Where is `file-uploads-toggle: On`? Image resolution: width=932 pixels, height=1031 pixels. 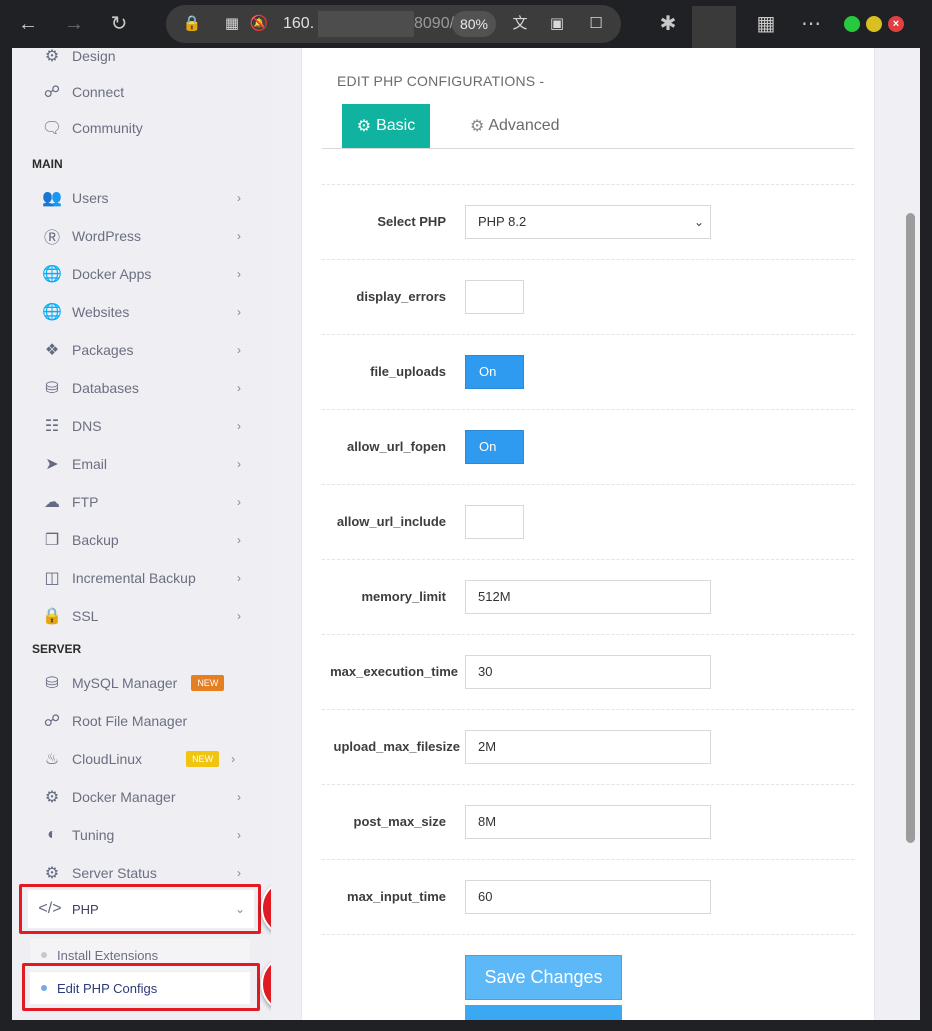 file-uploads-toggle: On is located at coordinates (494, 372).